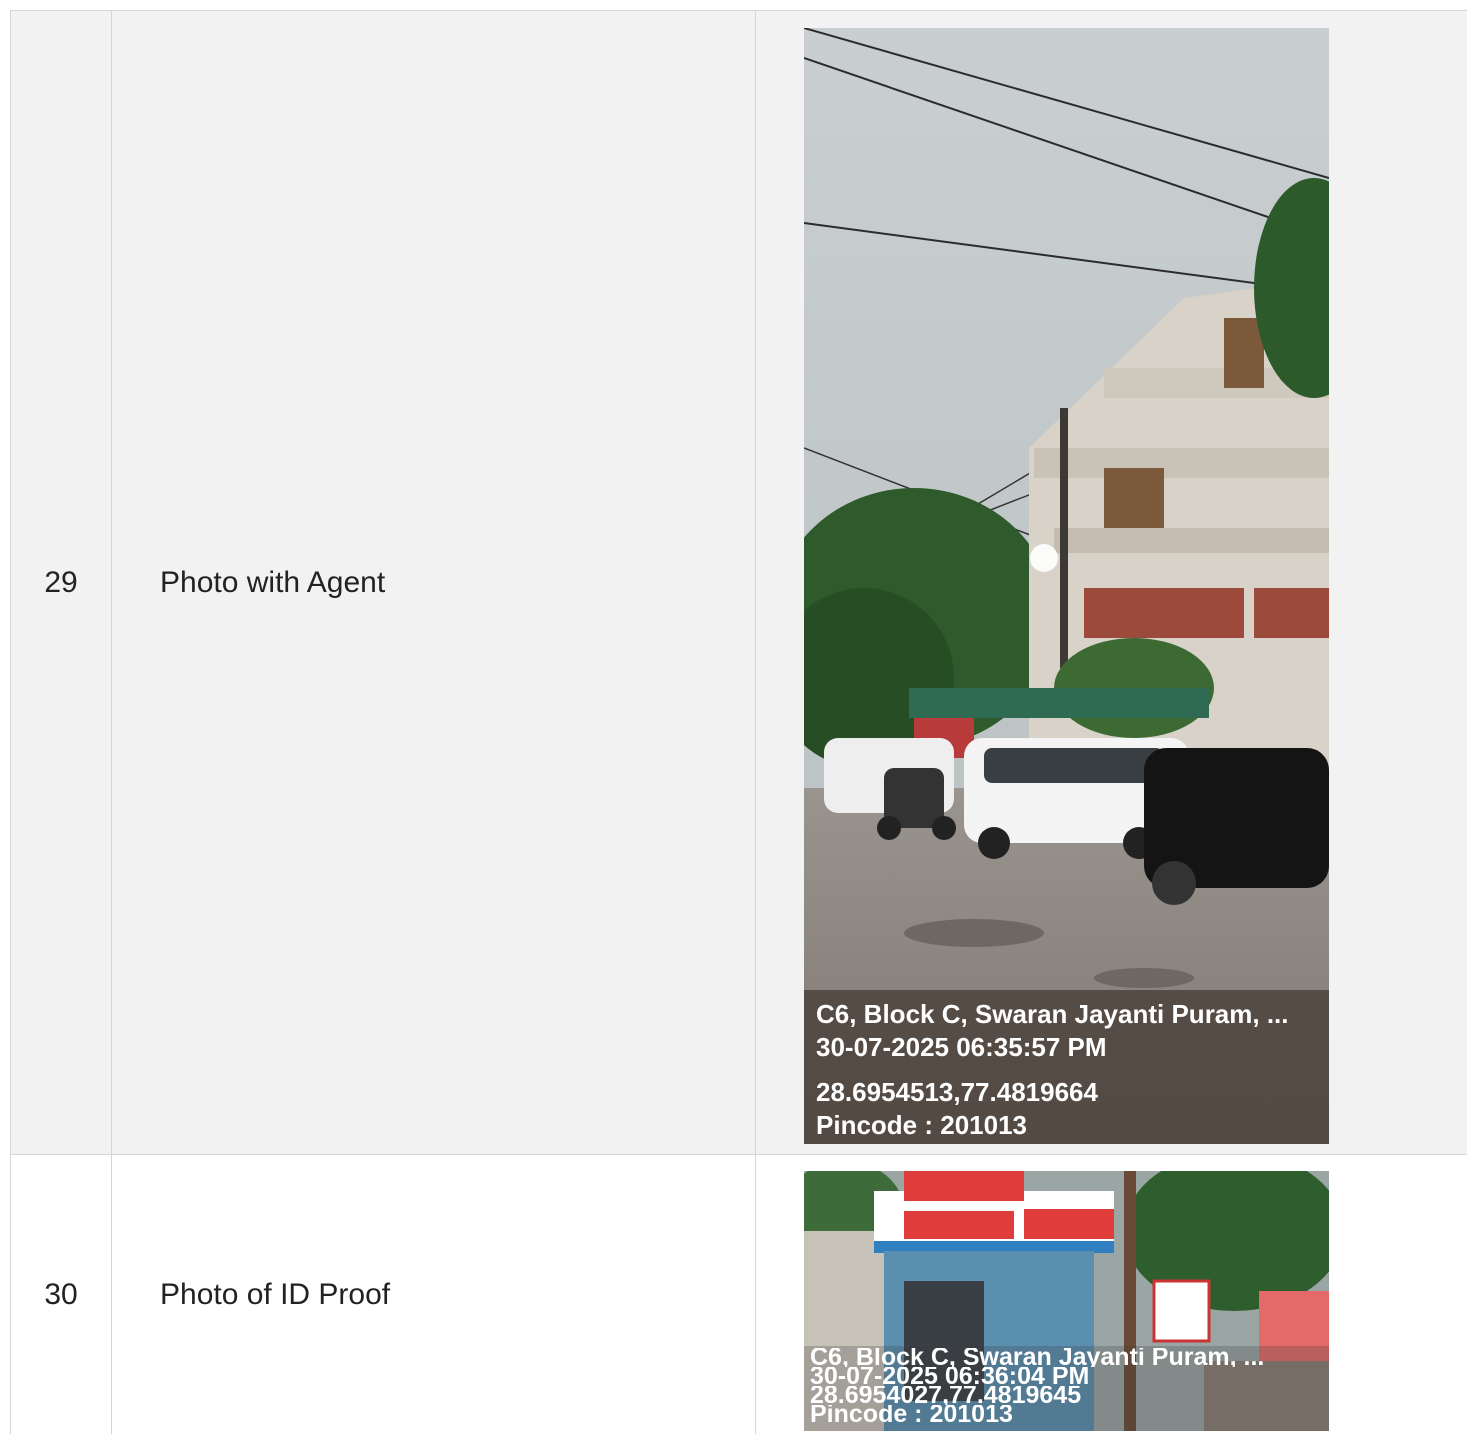 The width and height of the screenshot is (1467, 1434). Describe the element at coordinates (946, 1395) in the screenshot. I see `stamp-coordinates: 28.6954027,77.4819645` at that location.